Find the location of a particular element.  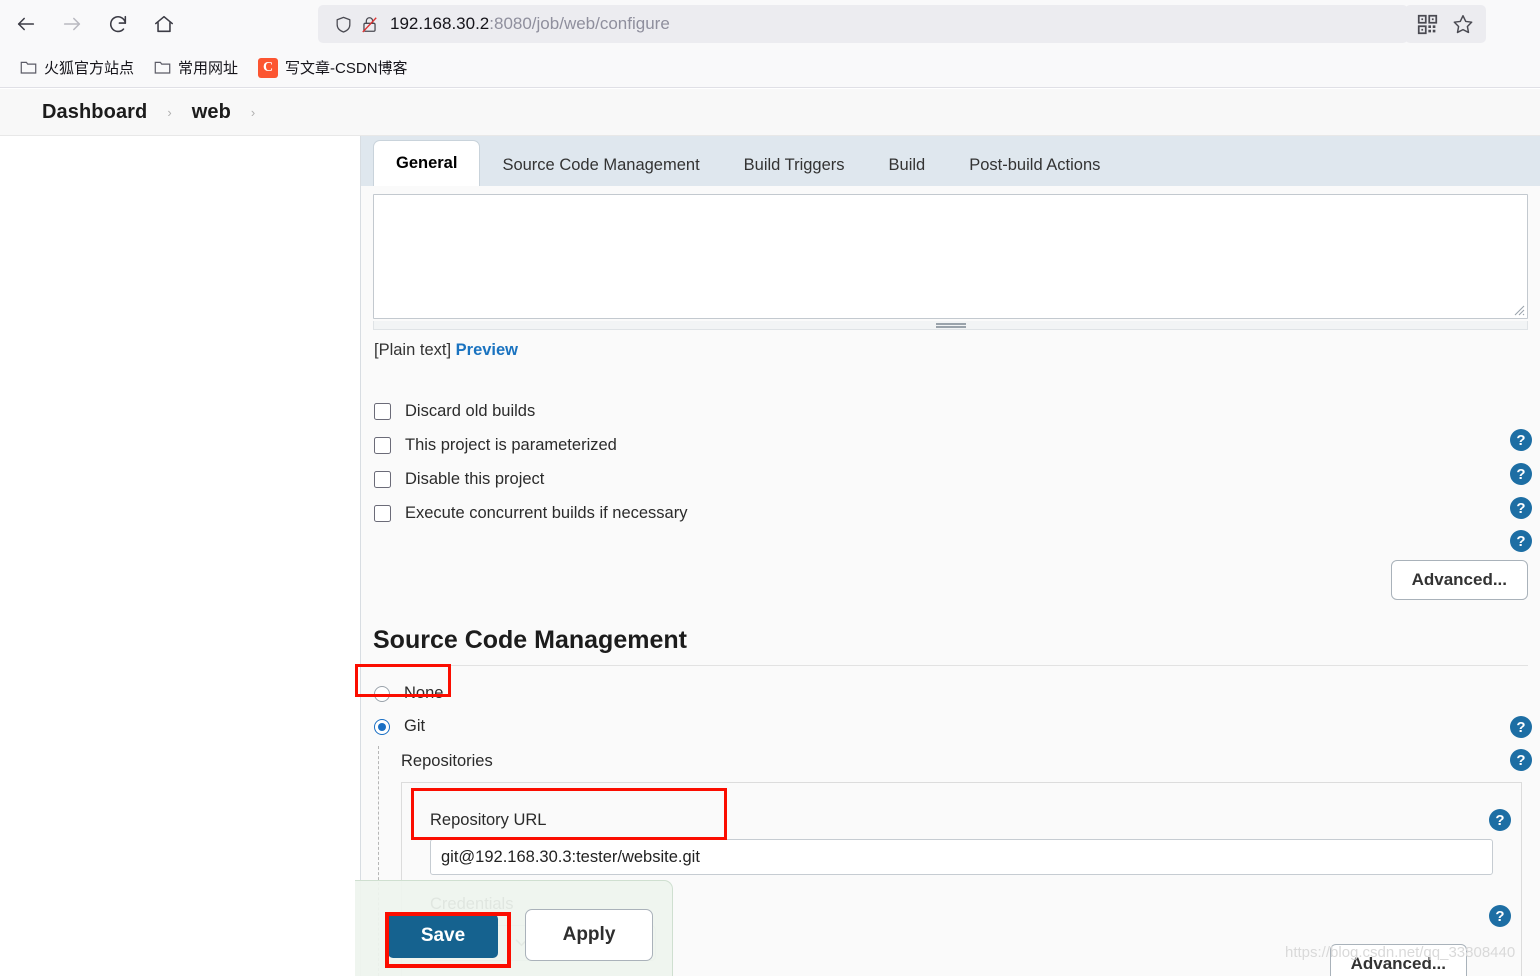

radio-scm-none: None is located at coordinates (408, 693).